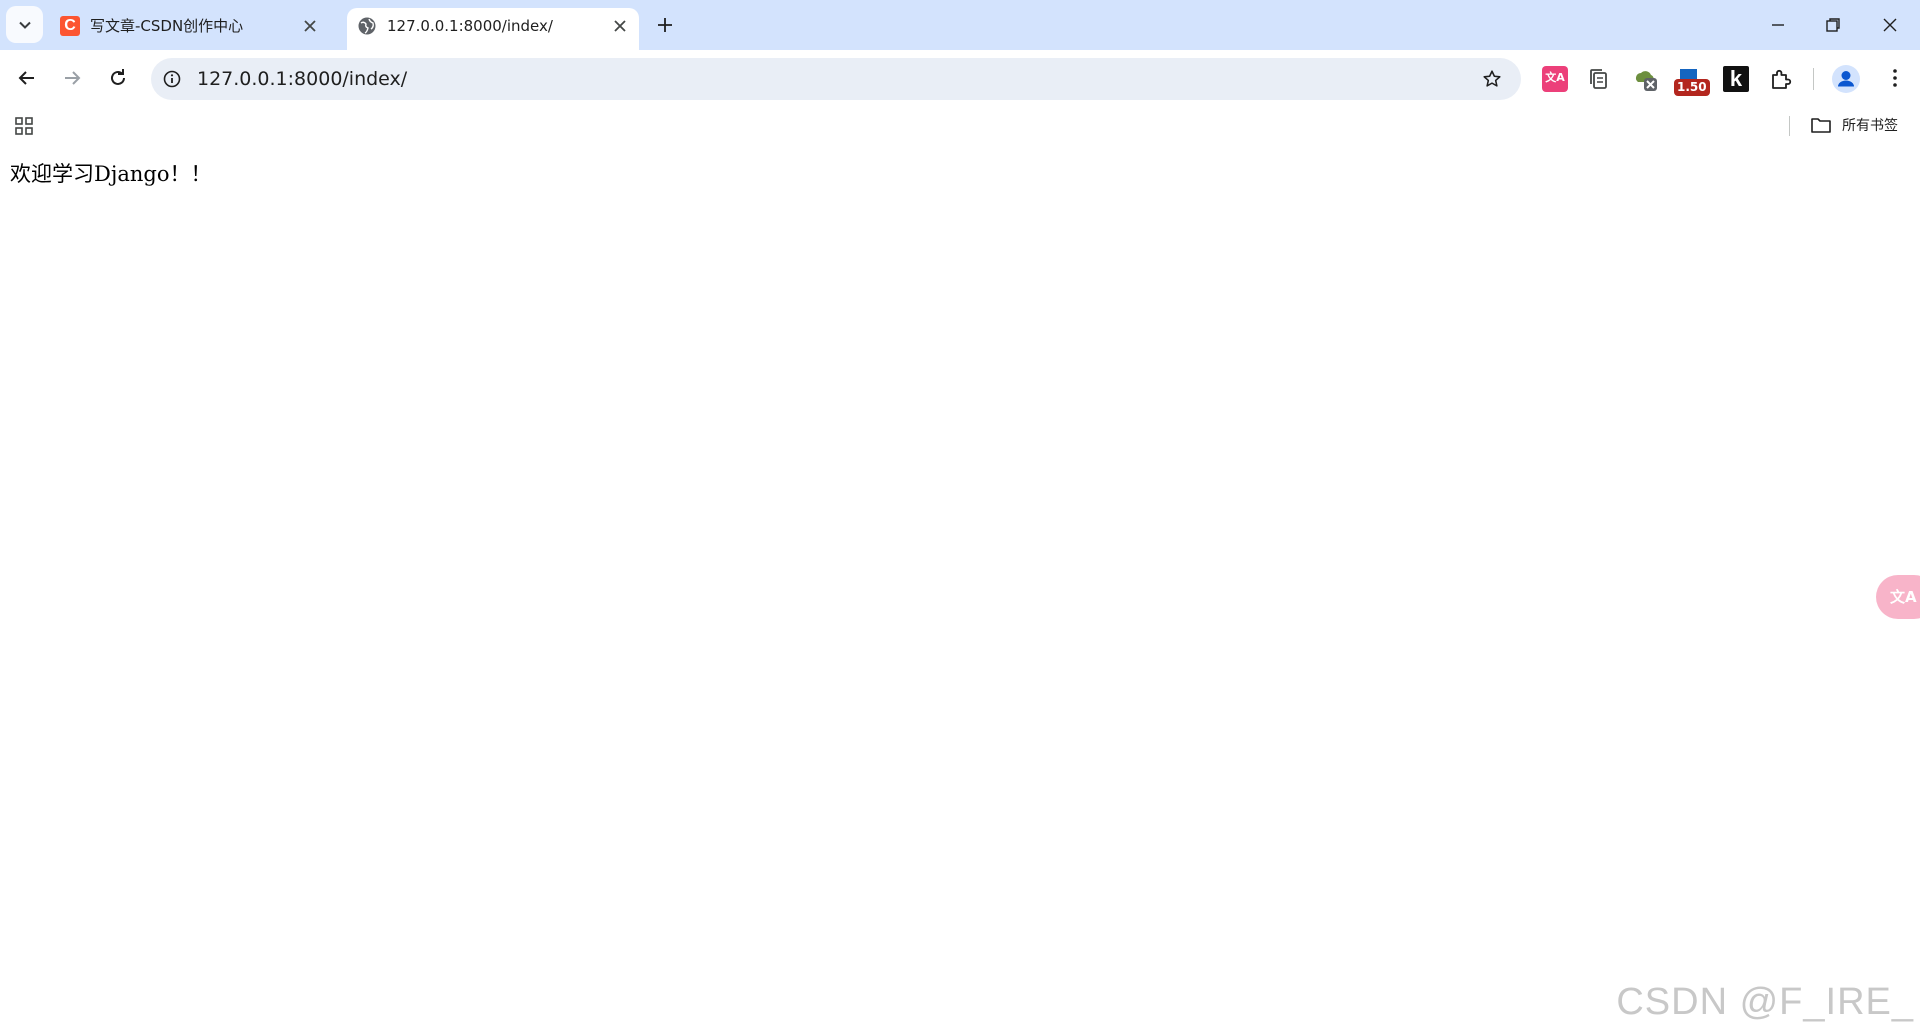  I want to click on apps-grid-icon, so click(24, 126).